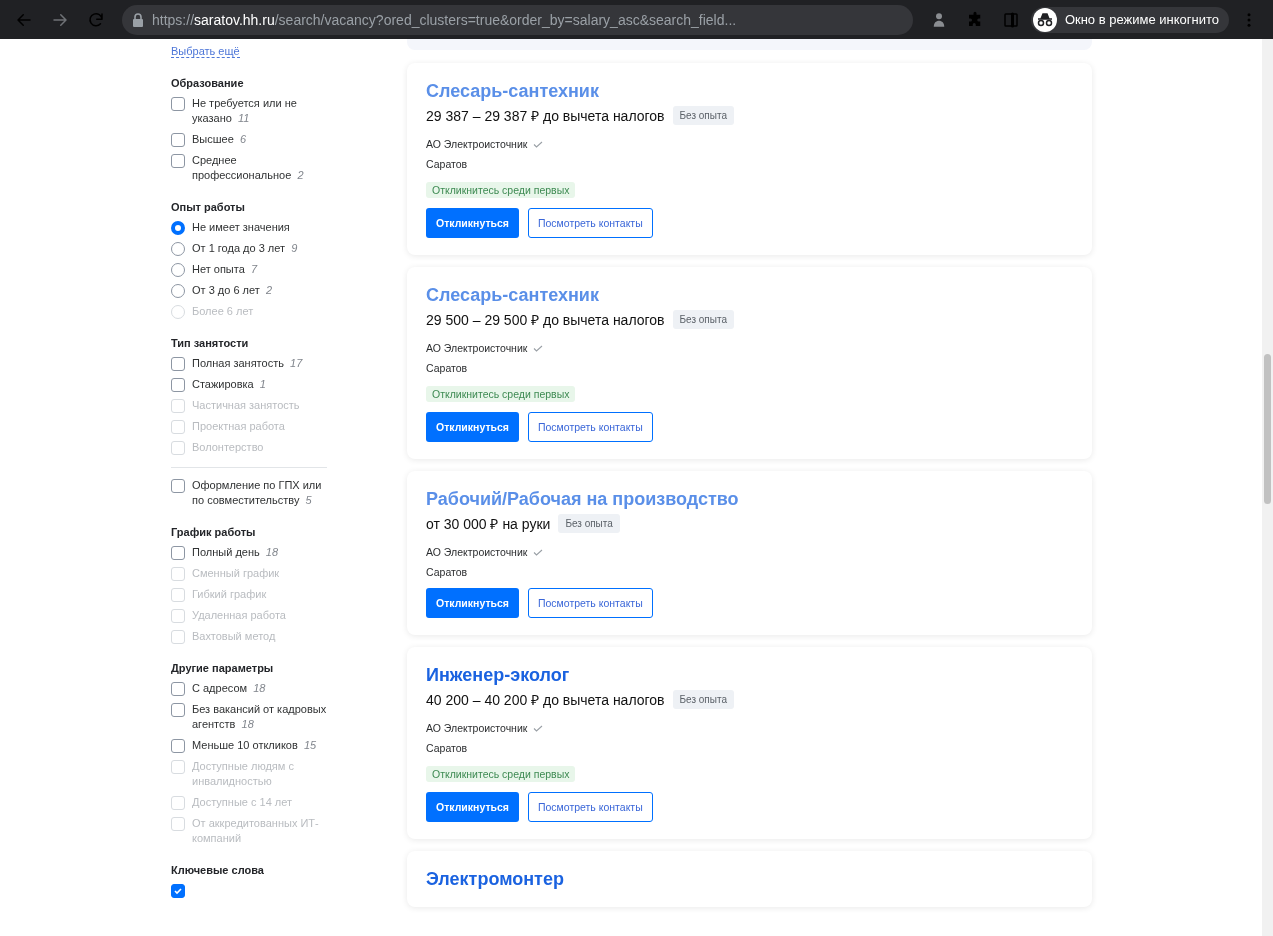 The width and height of the screenshot is (1273, 936). Describe the element at coordinates (229, 384) in the screenshot. I see `filter-label: Стажировка 1` at that location.